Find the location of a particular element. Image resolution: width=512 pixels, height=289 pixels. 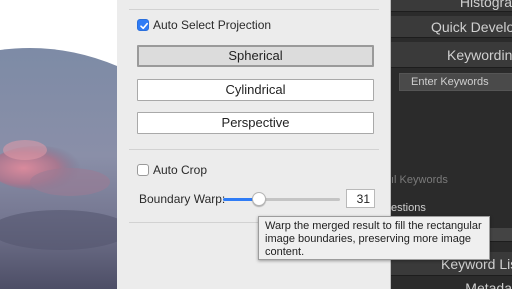

boundary-warp-slider-knob is located at coordinates (259, 199).